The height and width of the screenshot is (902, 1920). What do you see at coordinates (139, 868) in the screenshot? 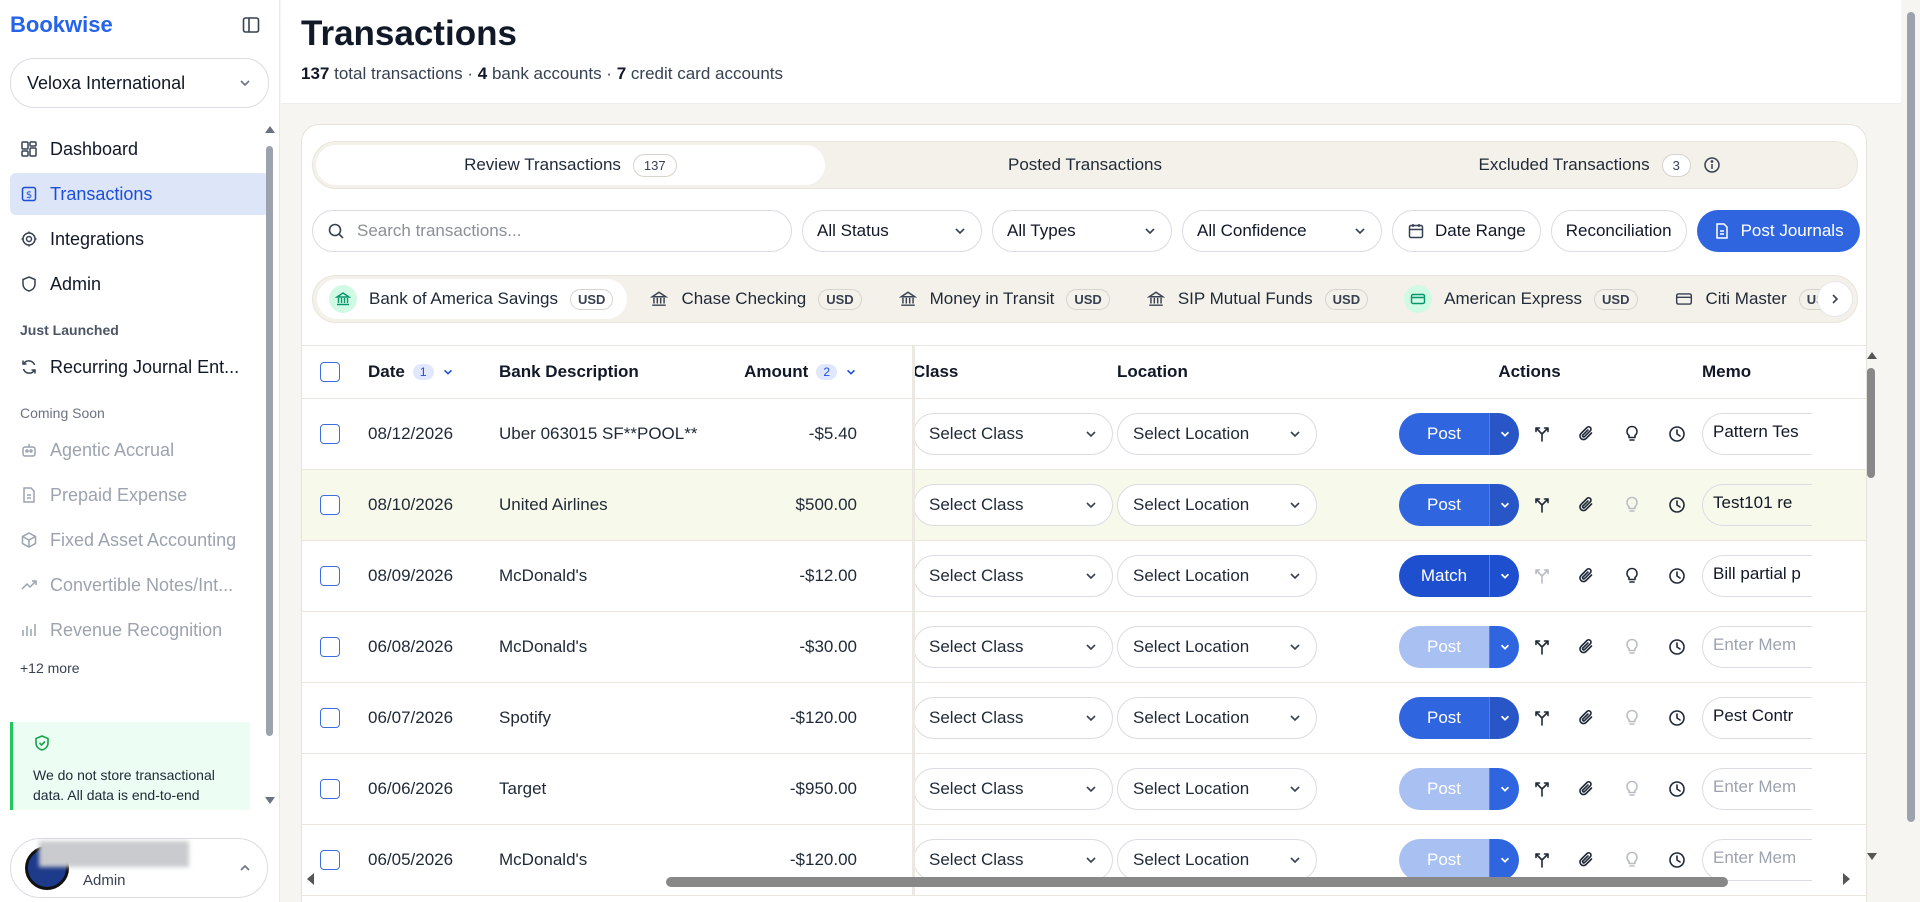
I see `user-menu: Admin` at bounding box center [139, 868].